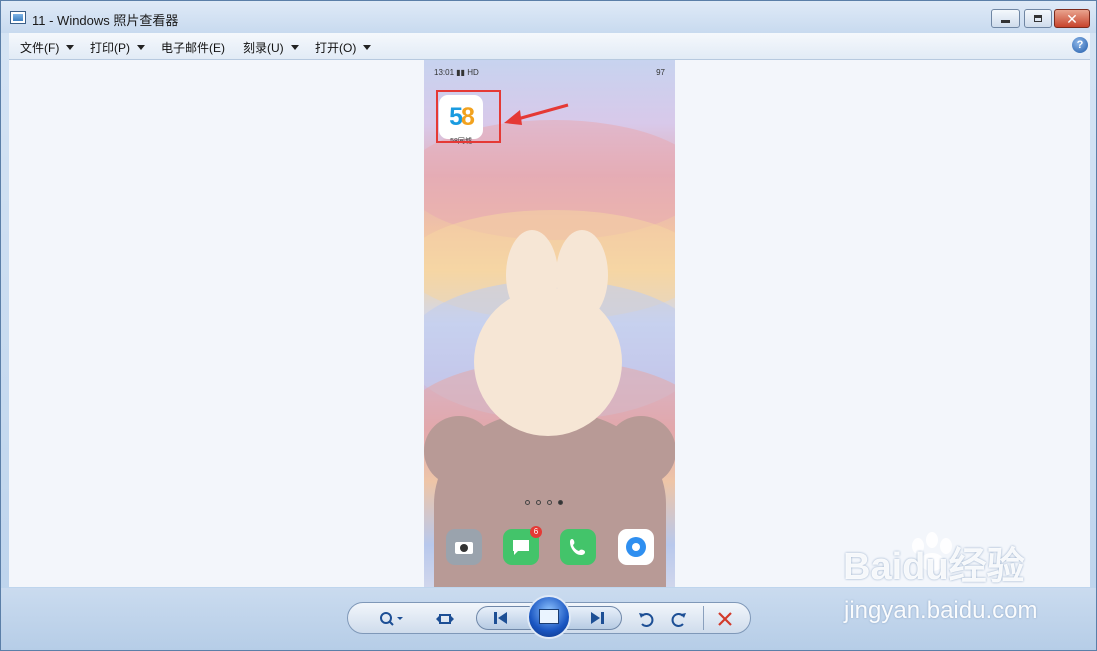 The width and height of the screenshot is (1097, 651). Describe the element at coordinates (986, 567) in the screenshot. I see `watermark-jingyan: 经验` at that location.